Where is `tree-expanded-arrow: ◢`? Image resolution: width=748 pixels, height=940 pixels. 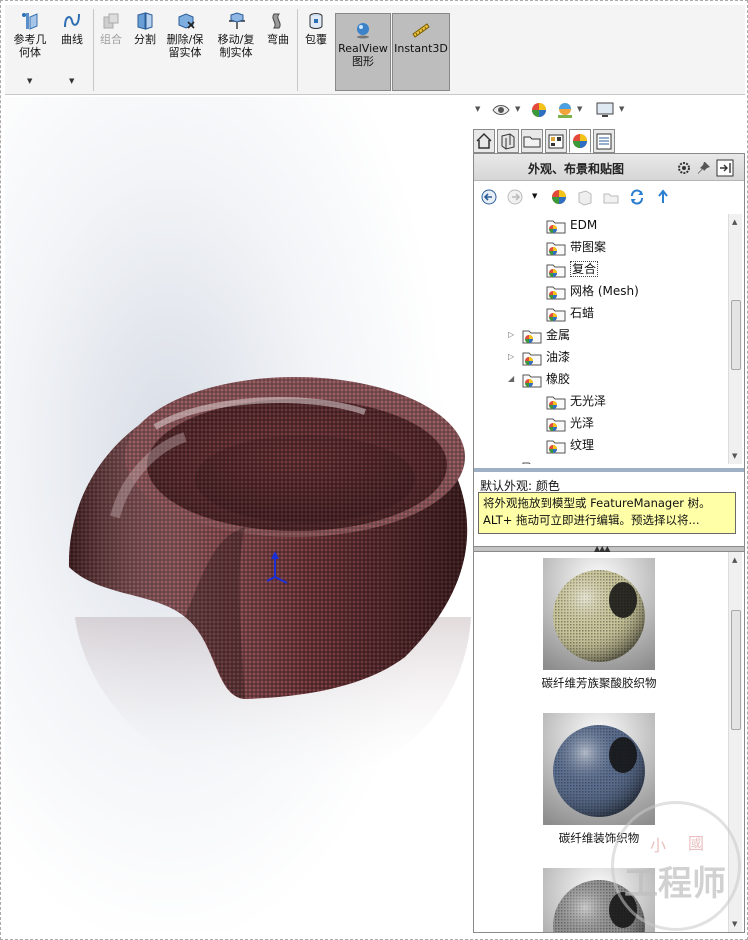 tree-expanded-arrow: ◢ is located at coordinates (511, 379).